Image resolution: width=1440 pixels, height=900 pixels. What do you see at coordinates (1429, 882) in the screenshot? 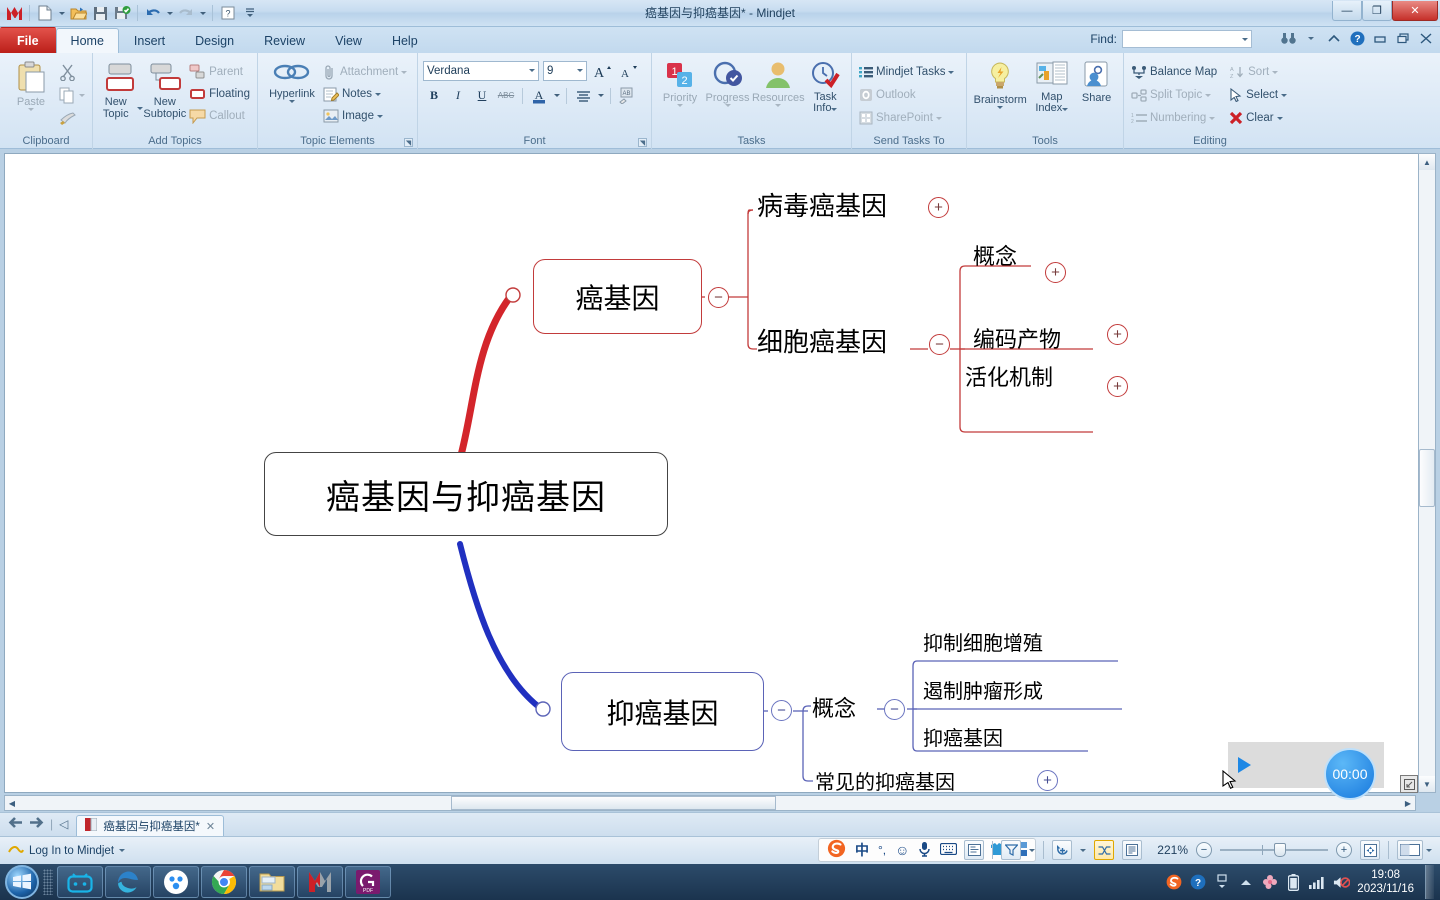
I see `show-desktop-button` at bounding box center [1429, 882].